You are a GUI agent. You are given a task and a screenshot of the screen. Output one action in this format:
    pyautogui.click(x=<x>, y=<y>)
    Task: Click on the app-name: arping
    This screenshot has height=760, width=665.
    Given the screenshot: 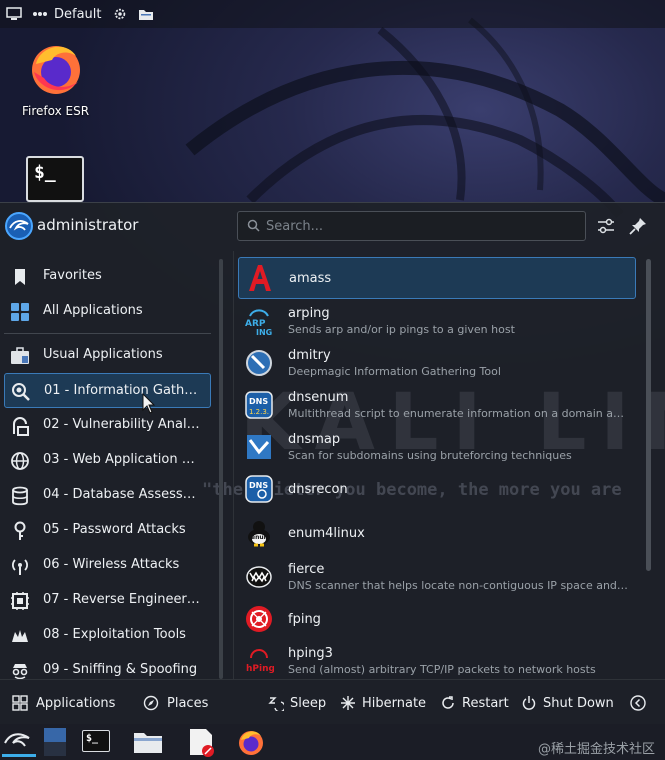 What is the action you would take?
    pyautogui.click(x=309, y=313)
    